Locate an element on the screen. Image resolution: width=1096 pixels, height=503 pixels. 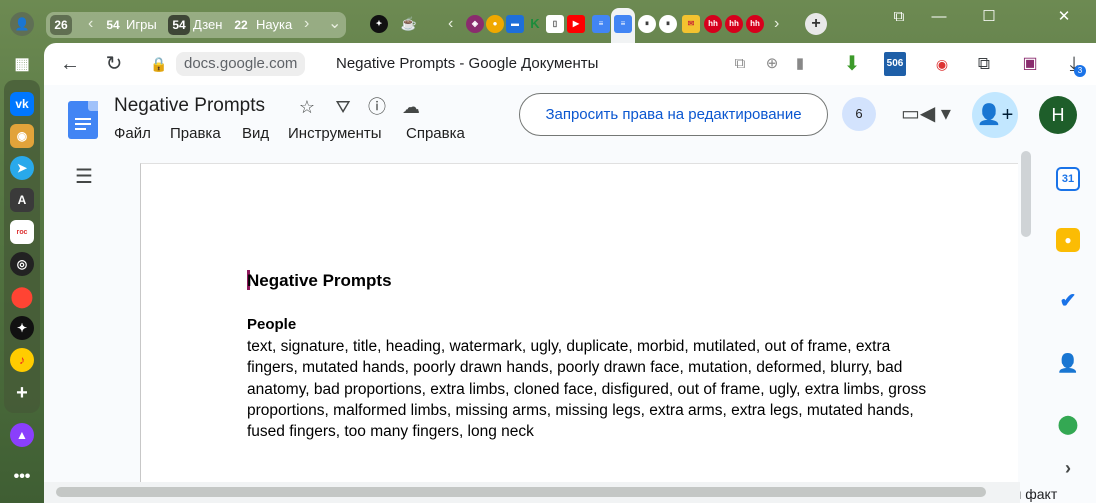
chevron-down-icon: ⌄ is located at coordinates (334, 24).